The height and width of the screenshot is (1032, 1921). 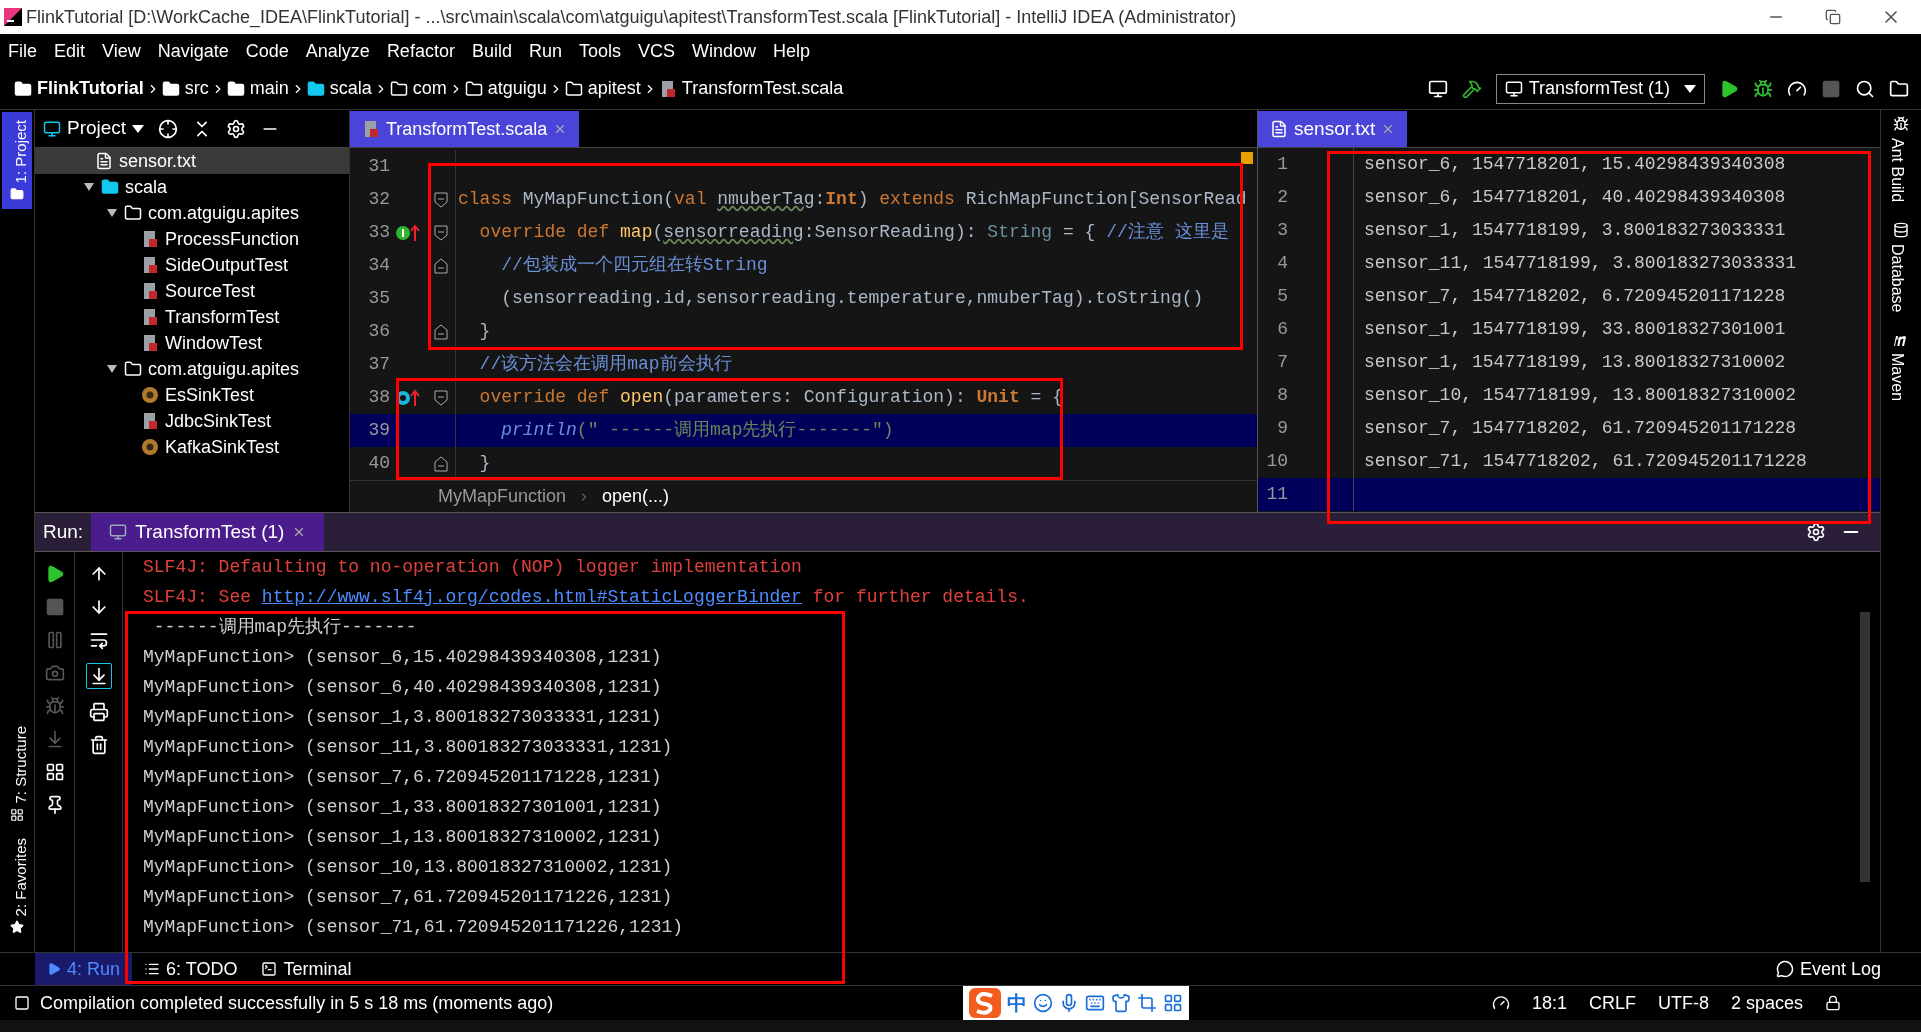 I want to click on menu-item: Tools, so click(x=599, y=51).